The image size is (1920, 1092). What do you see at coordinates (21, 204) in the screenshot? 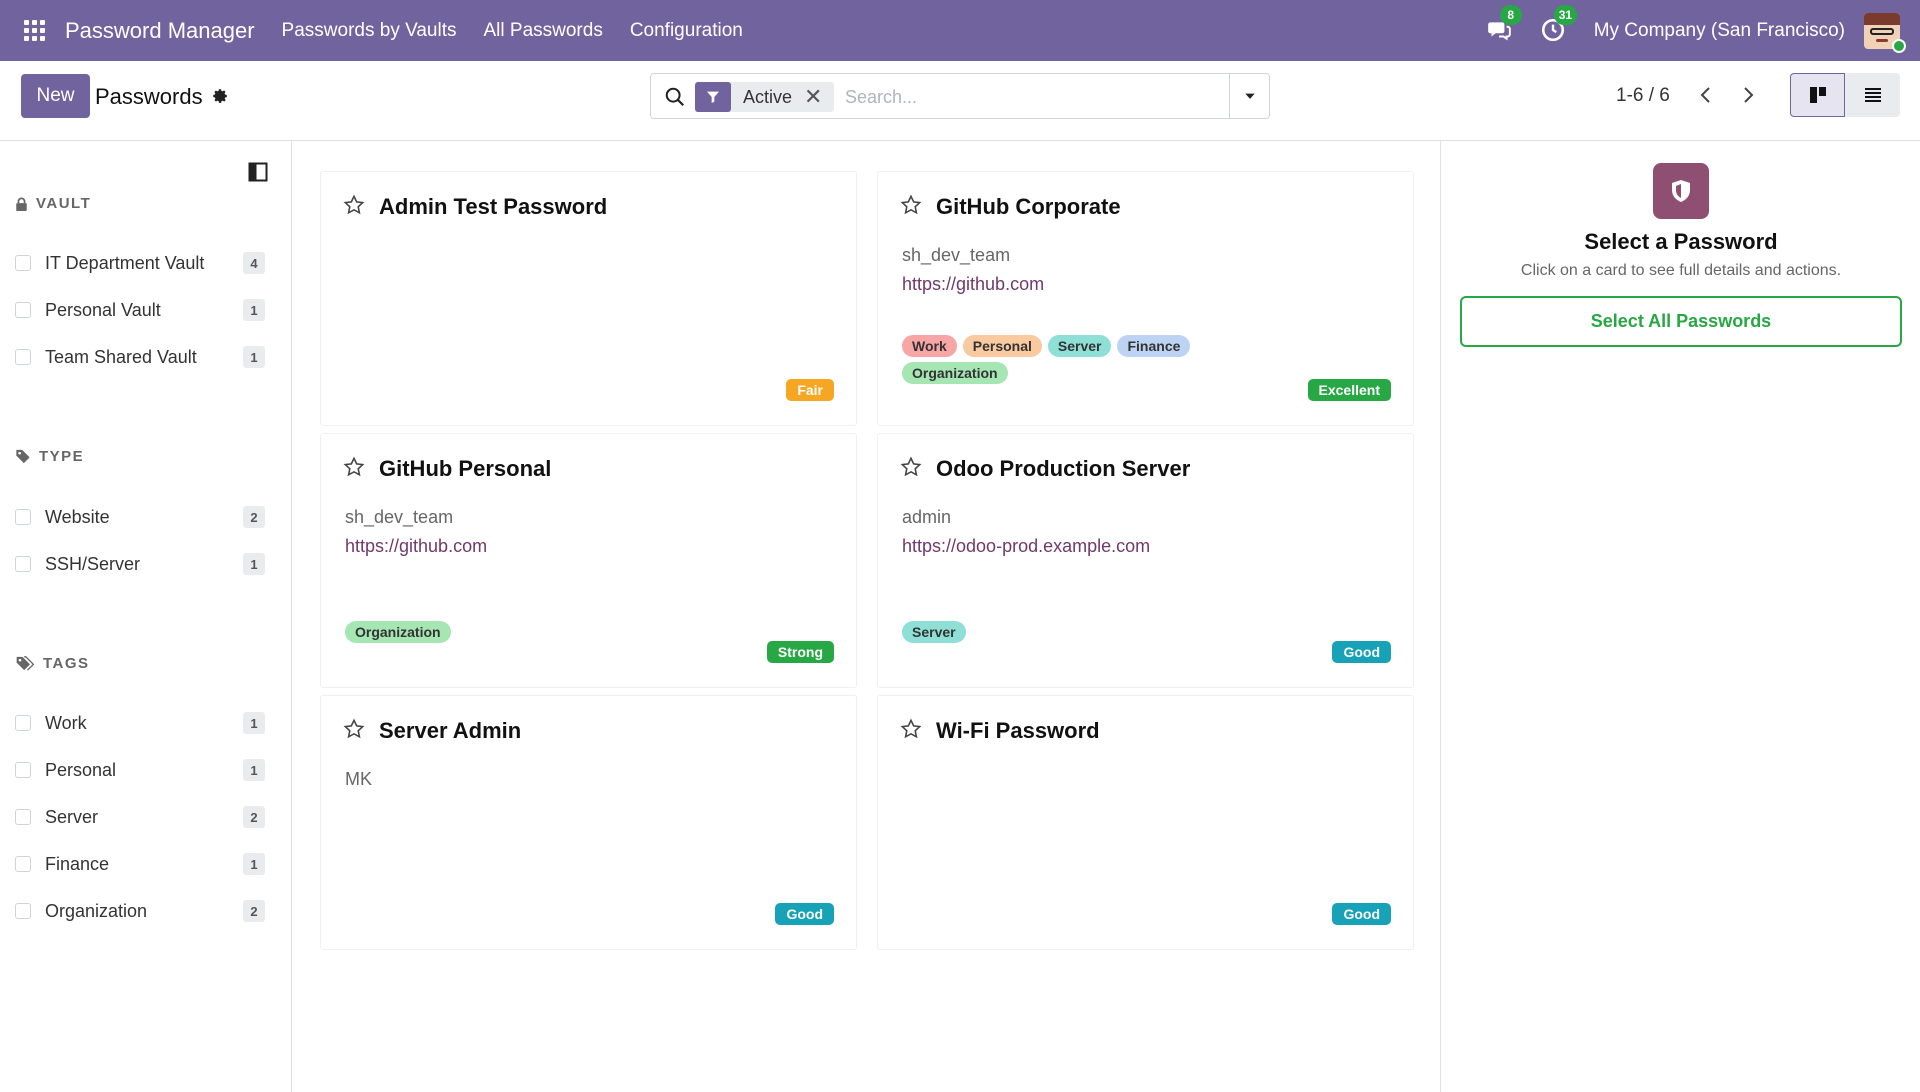
I see `lock-icon` at bounding box center [21, 204].